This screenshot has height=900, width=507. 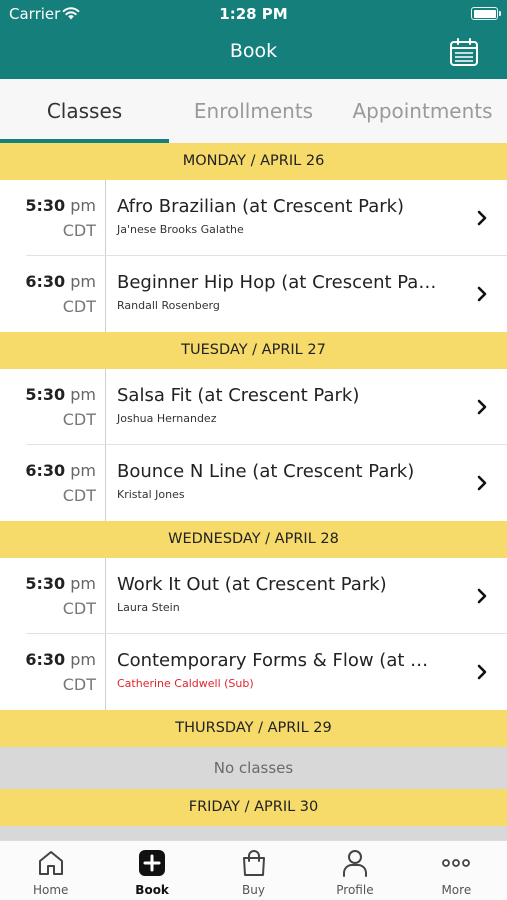 I want to click on nav-label: More, so click(x=456, y=890).